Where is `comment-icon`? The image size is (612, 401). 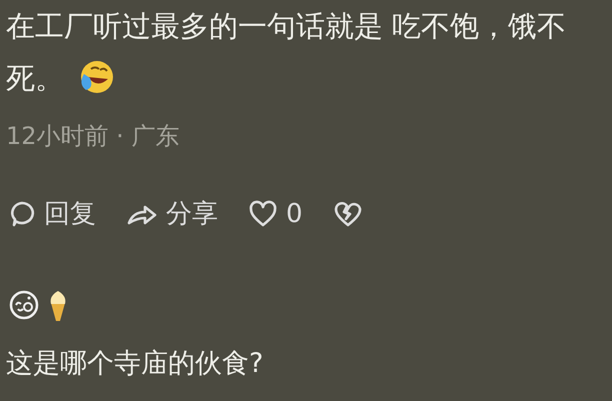 comment-icon is located at coordinates (22, 214).